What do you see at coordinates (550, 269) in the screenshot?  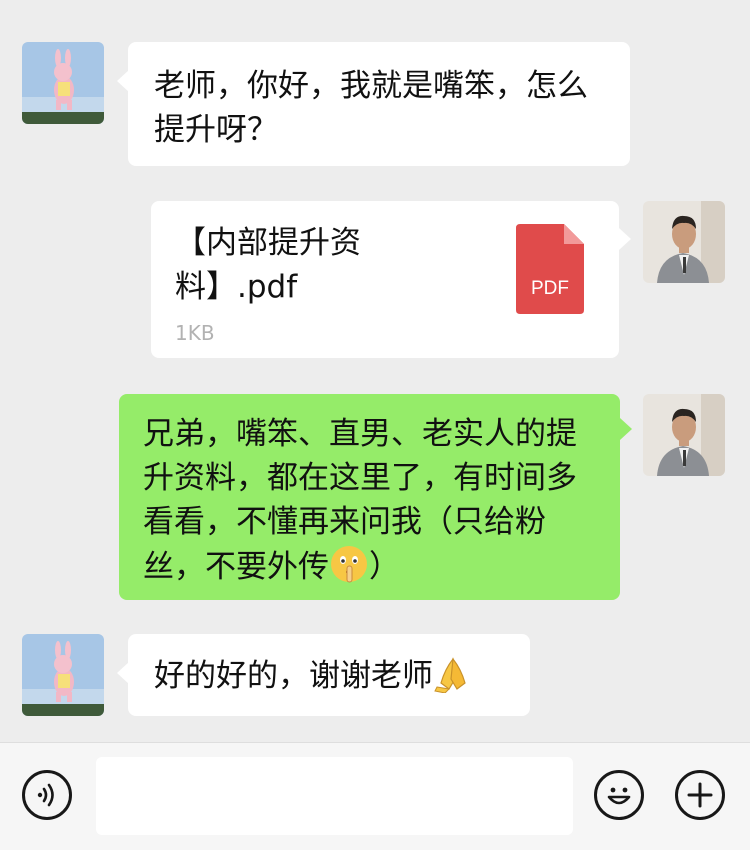 I see `pdf-file-icon: PDF` at bounding box center [550, 269].